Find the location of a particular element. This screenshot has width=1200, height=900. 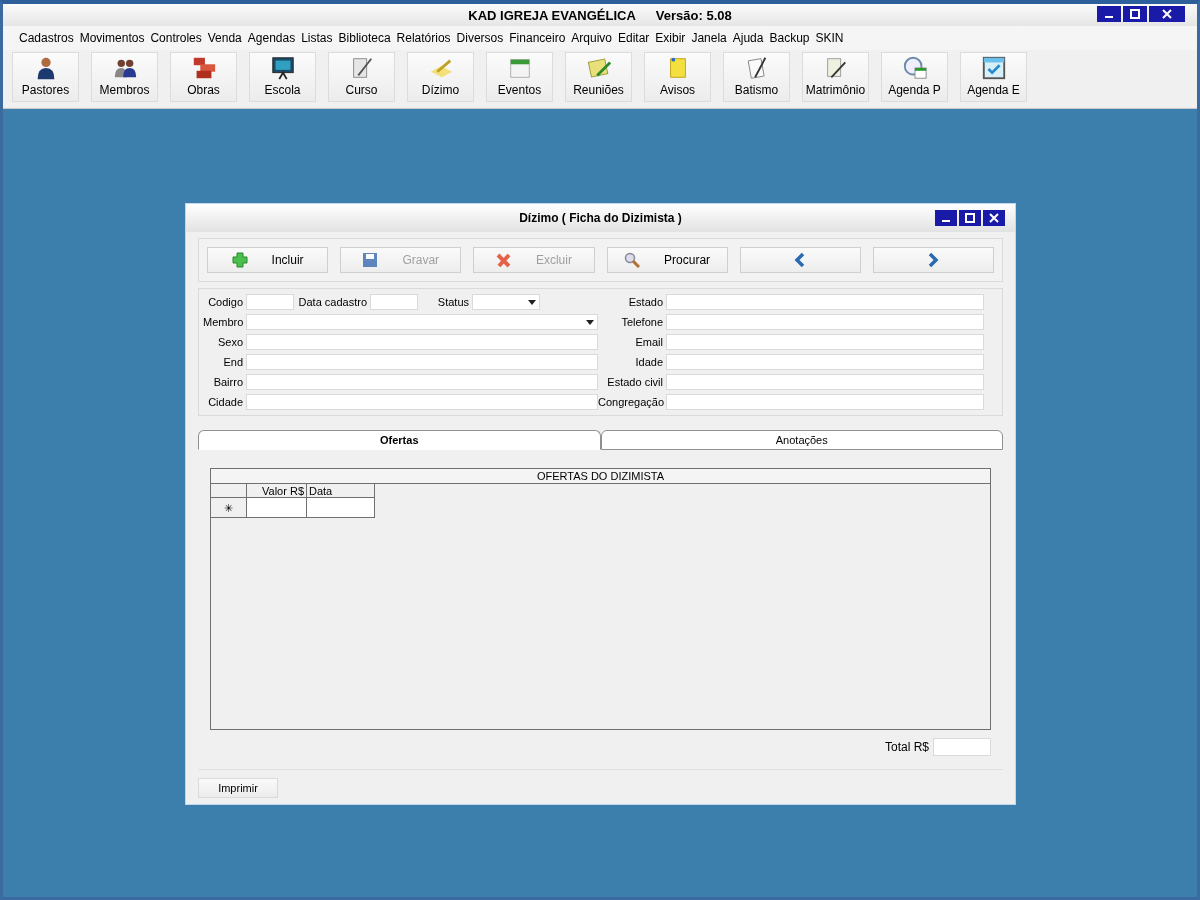

grid-caption: OFERTAS DO DIZIMISTA is located at coordinates (600, 476).